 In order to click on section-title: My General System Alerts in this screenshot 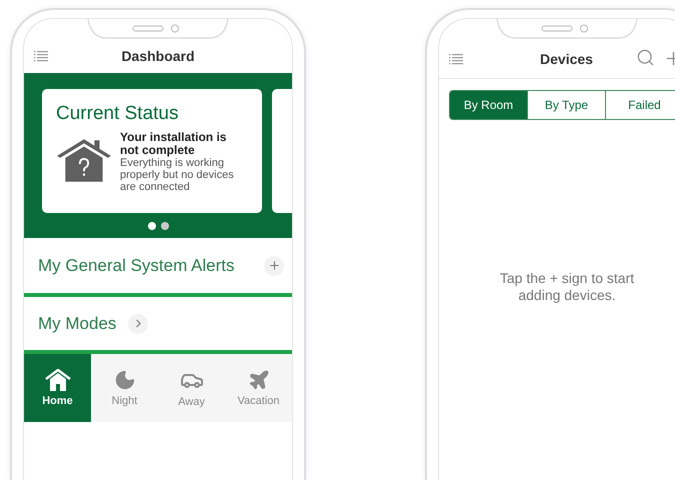, I will do `click(136, 266)`.